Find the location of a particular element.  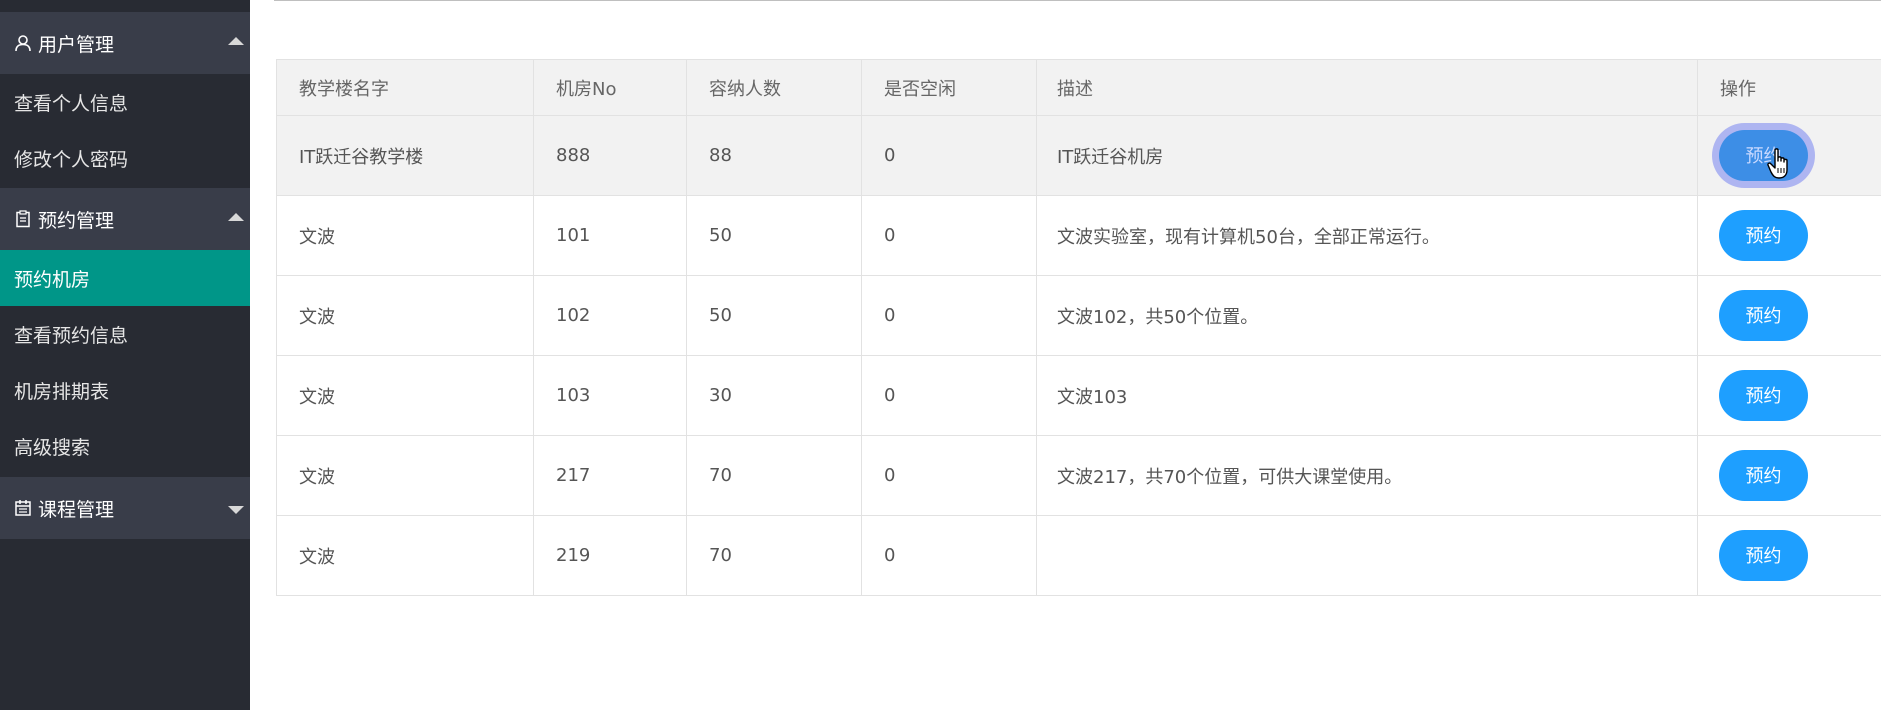

cell-room-no: 888 is located at coordinates (610, 155).